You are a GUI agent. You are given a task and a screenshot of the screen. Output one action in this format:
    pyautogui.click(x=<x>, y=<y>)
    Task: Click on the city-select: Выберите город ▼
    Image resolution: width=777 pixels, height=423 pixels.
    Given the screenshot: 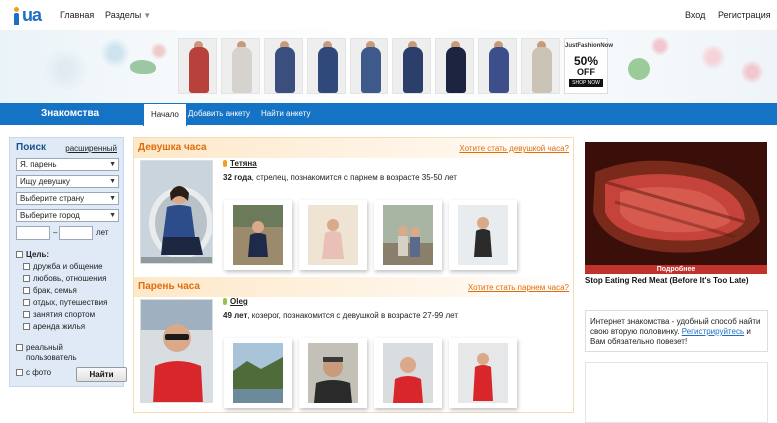 What is the action you would take?
    pyautogui.click(x=67, y=215)
    